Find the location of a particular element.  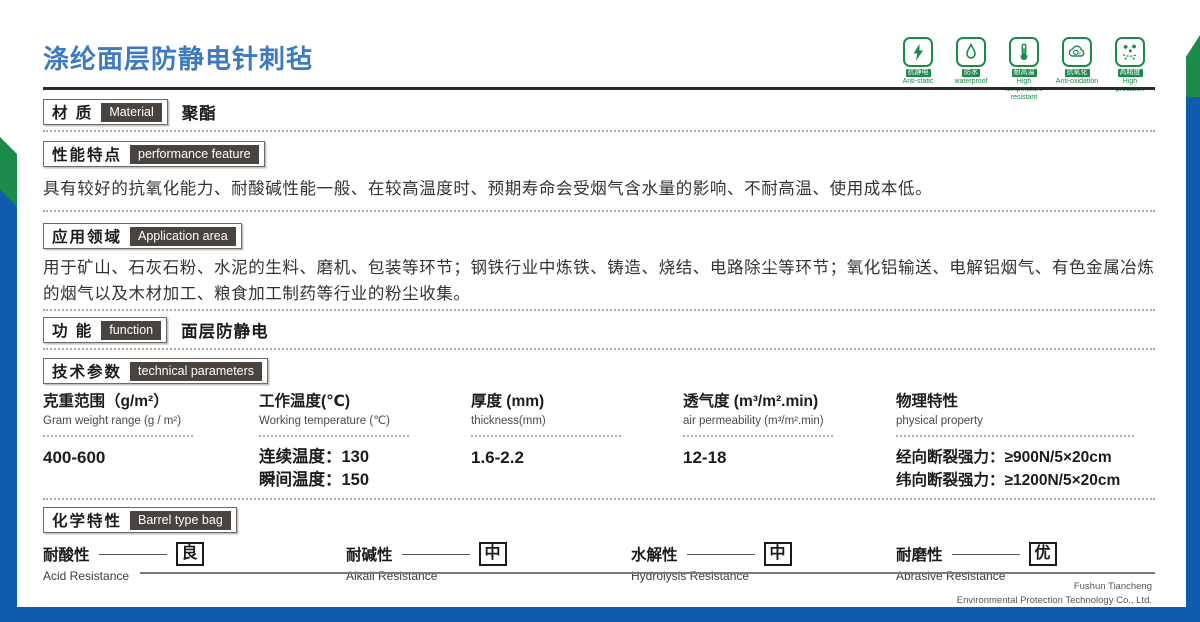

performance-label-box: 性能特点 performance feature is located at coordinates (154, 154).